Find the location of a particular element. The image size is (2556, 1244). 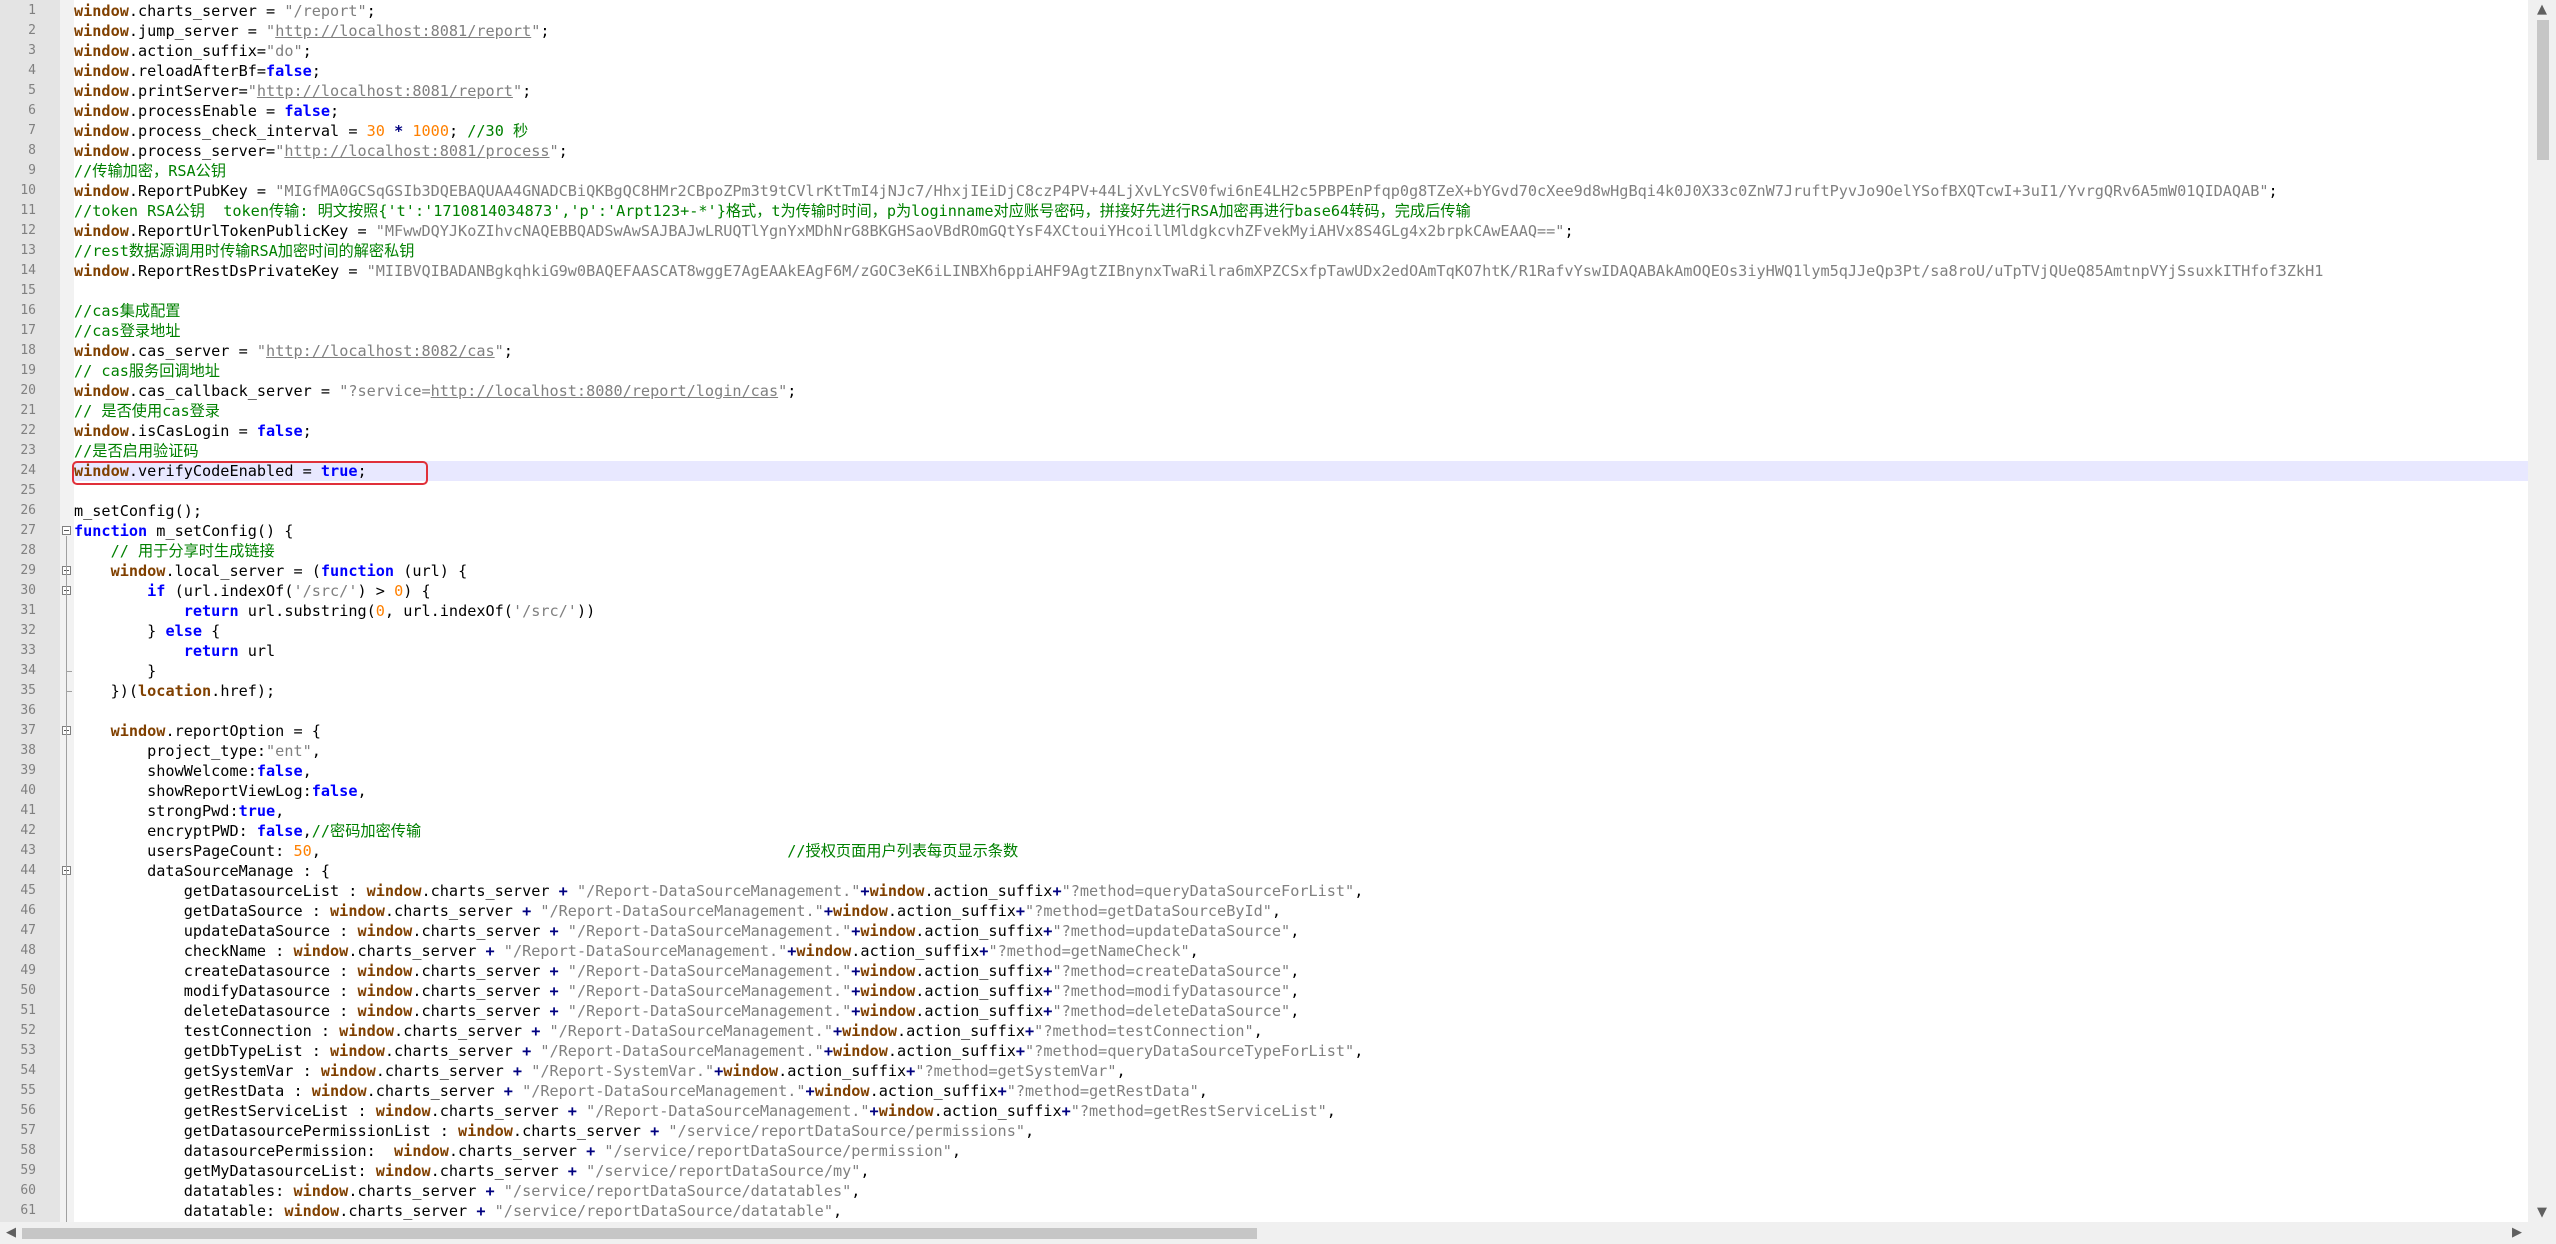

vertical-scrollbar: ▲ ▼ is located at coordinates (2542, 611).